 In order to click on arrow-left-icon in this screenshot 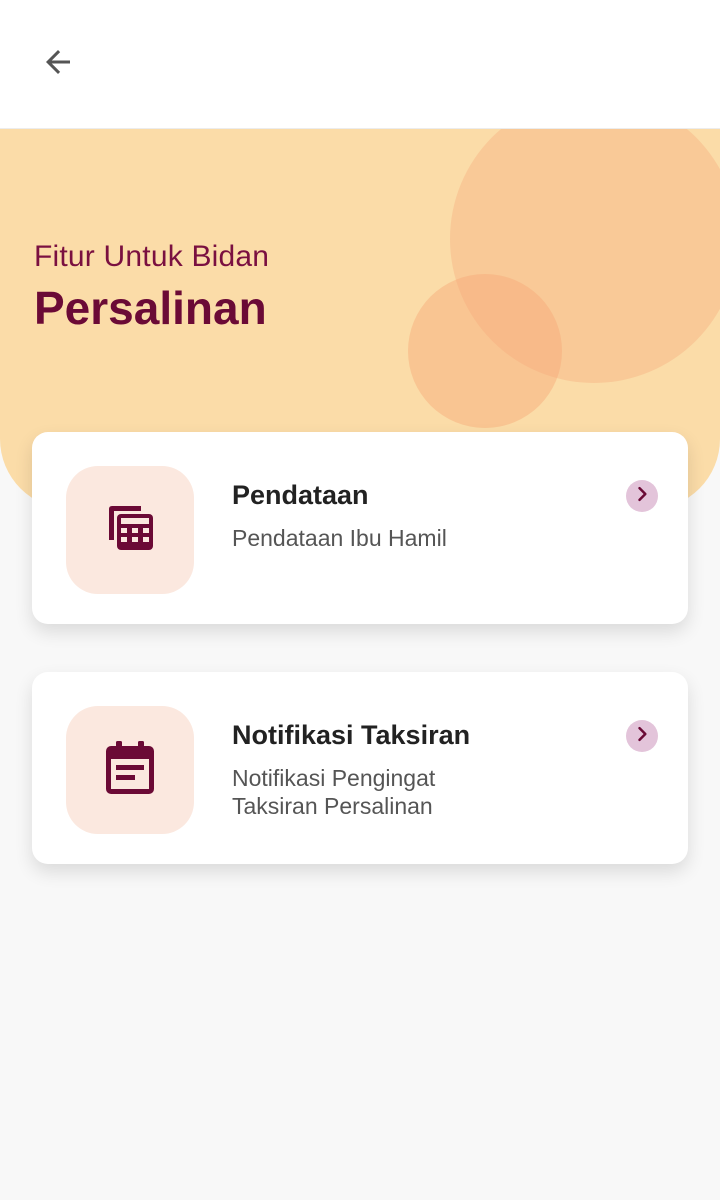, I will do `click(58, 64)`.